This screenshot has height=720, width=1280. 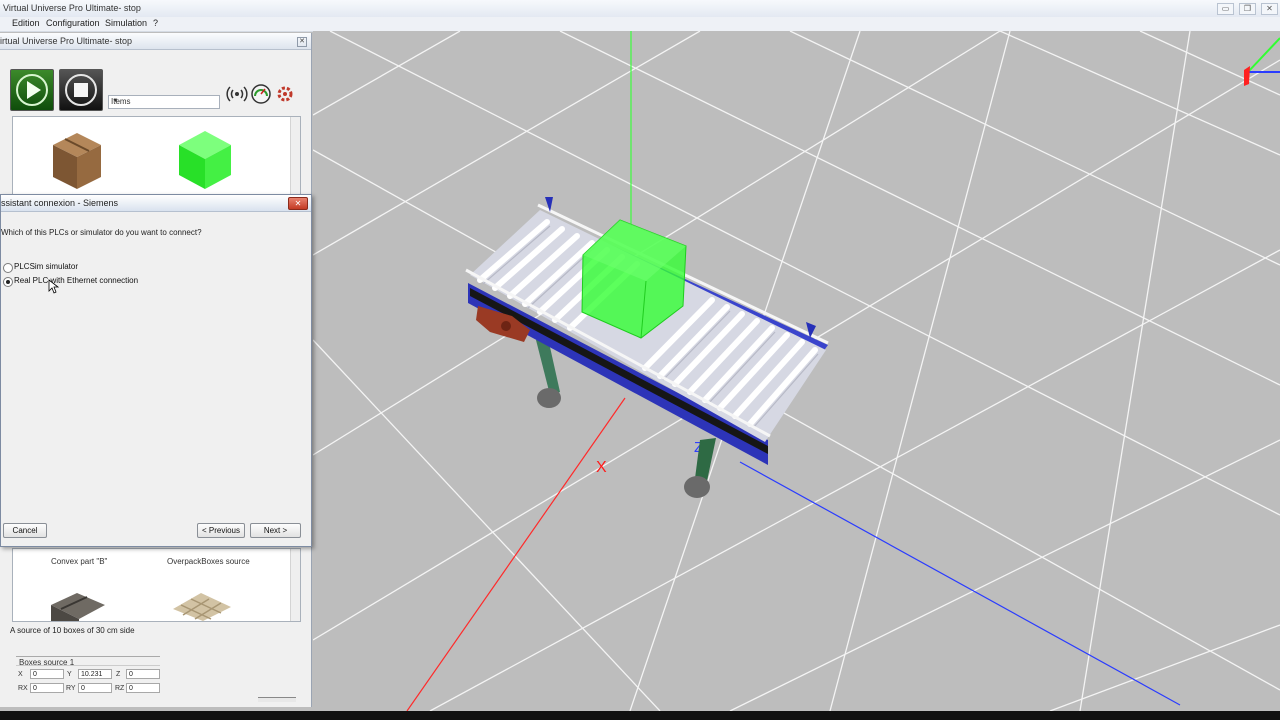 What do you see at coordinates (54, 286) in the screenshot?
I see `mouse-cursor-icon` at bounding box center [54, 286].